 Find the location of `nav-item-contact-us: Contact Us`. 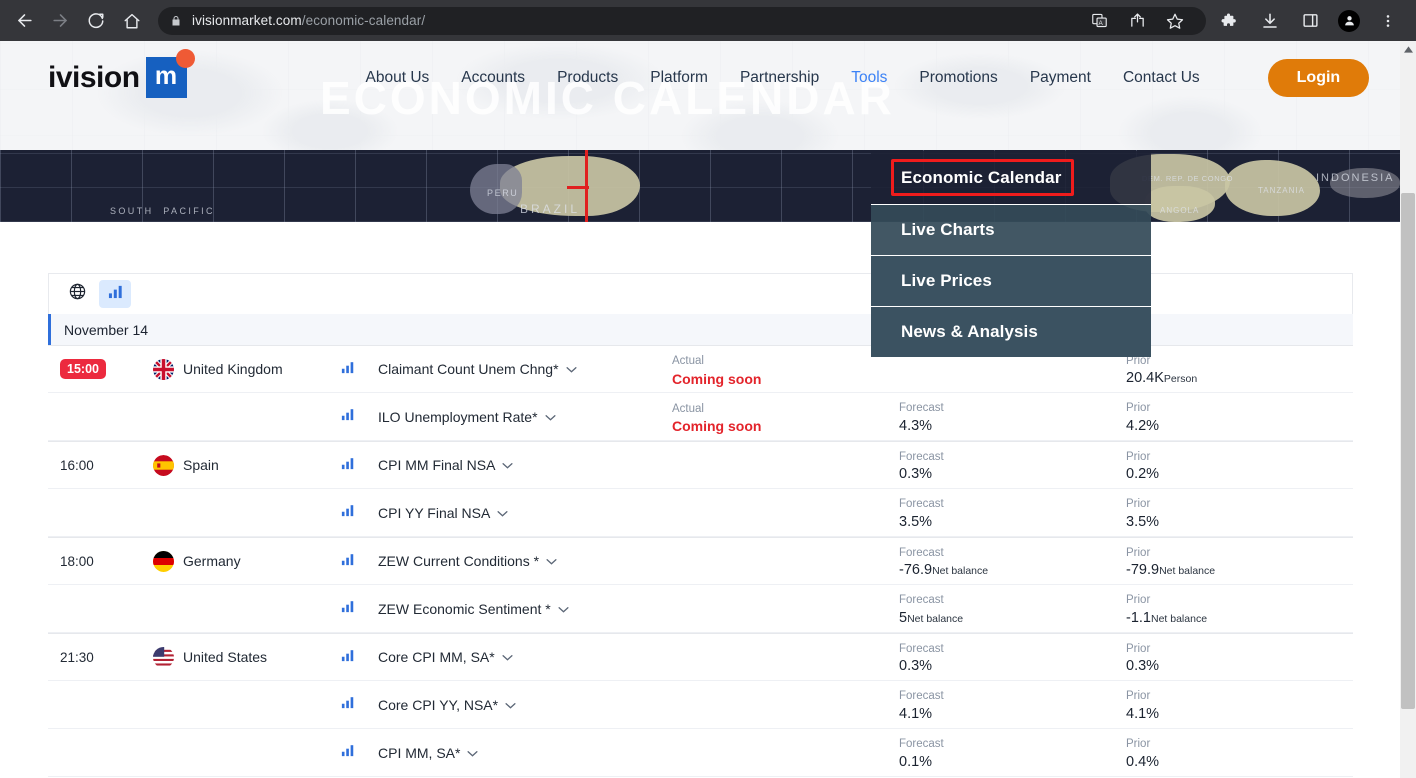

nav-item-contact-us: Contact Us is located at coordinates (1161, 78).